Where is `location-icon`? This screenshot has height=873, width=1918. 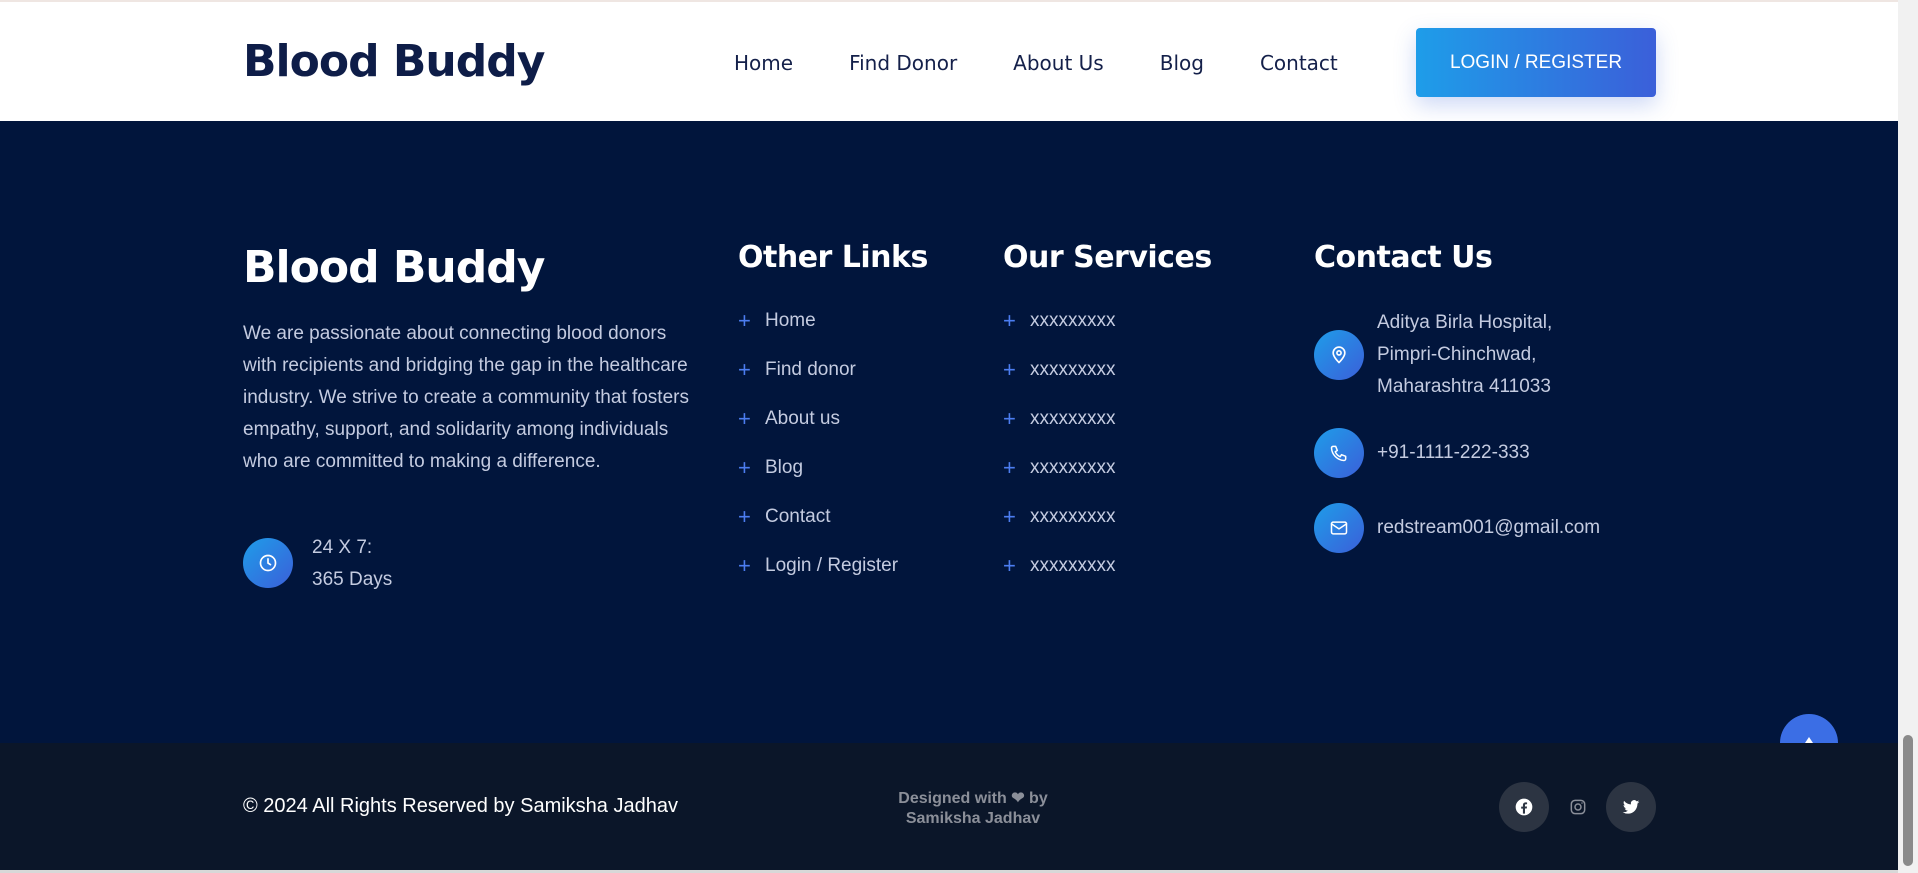 location-icon is located at coordinates (1339, 355).